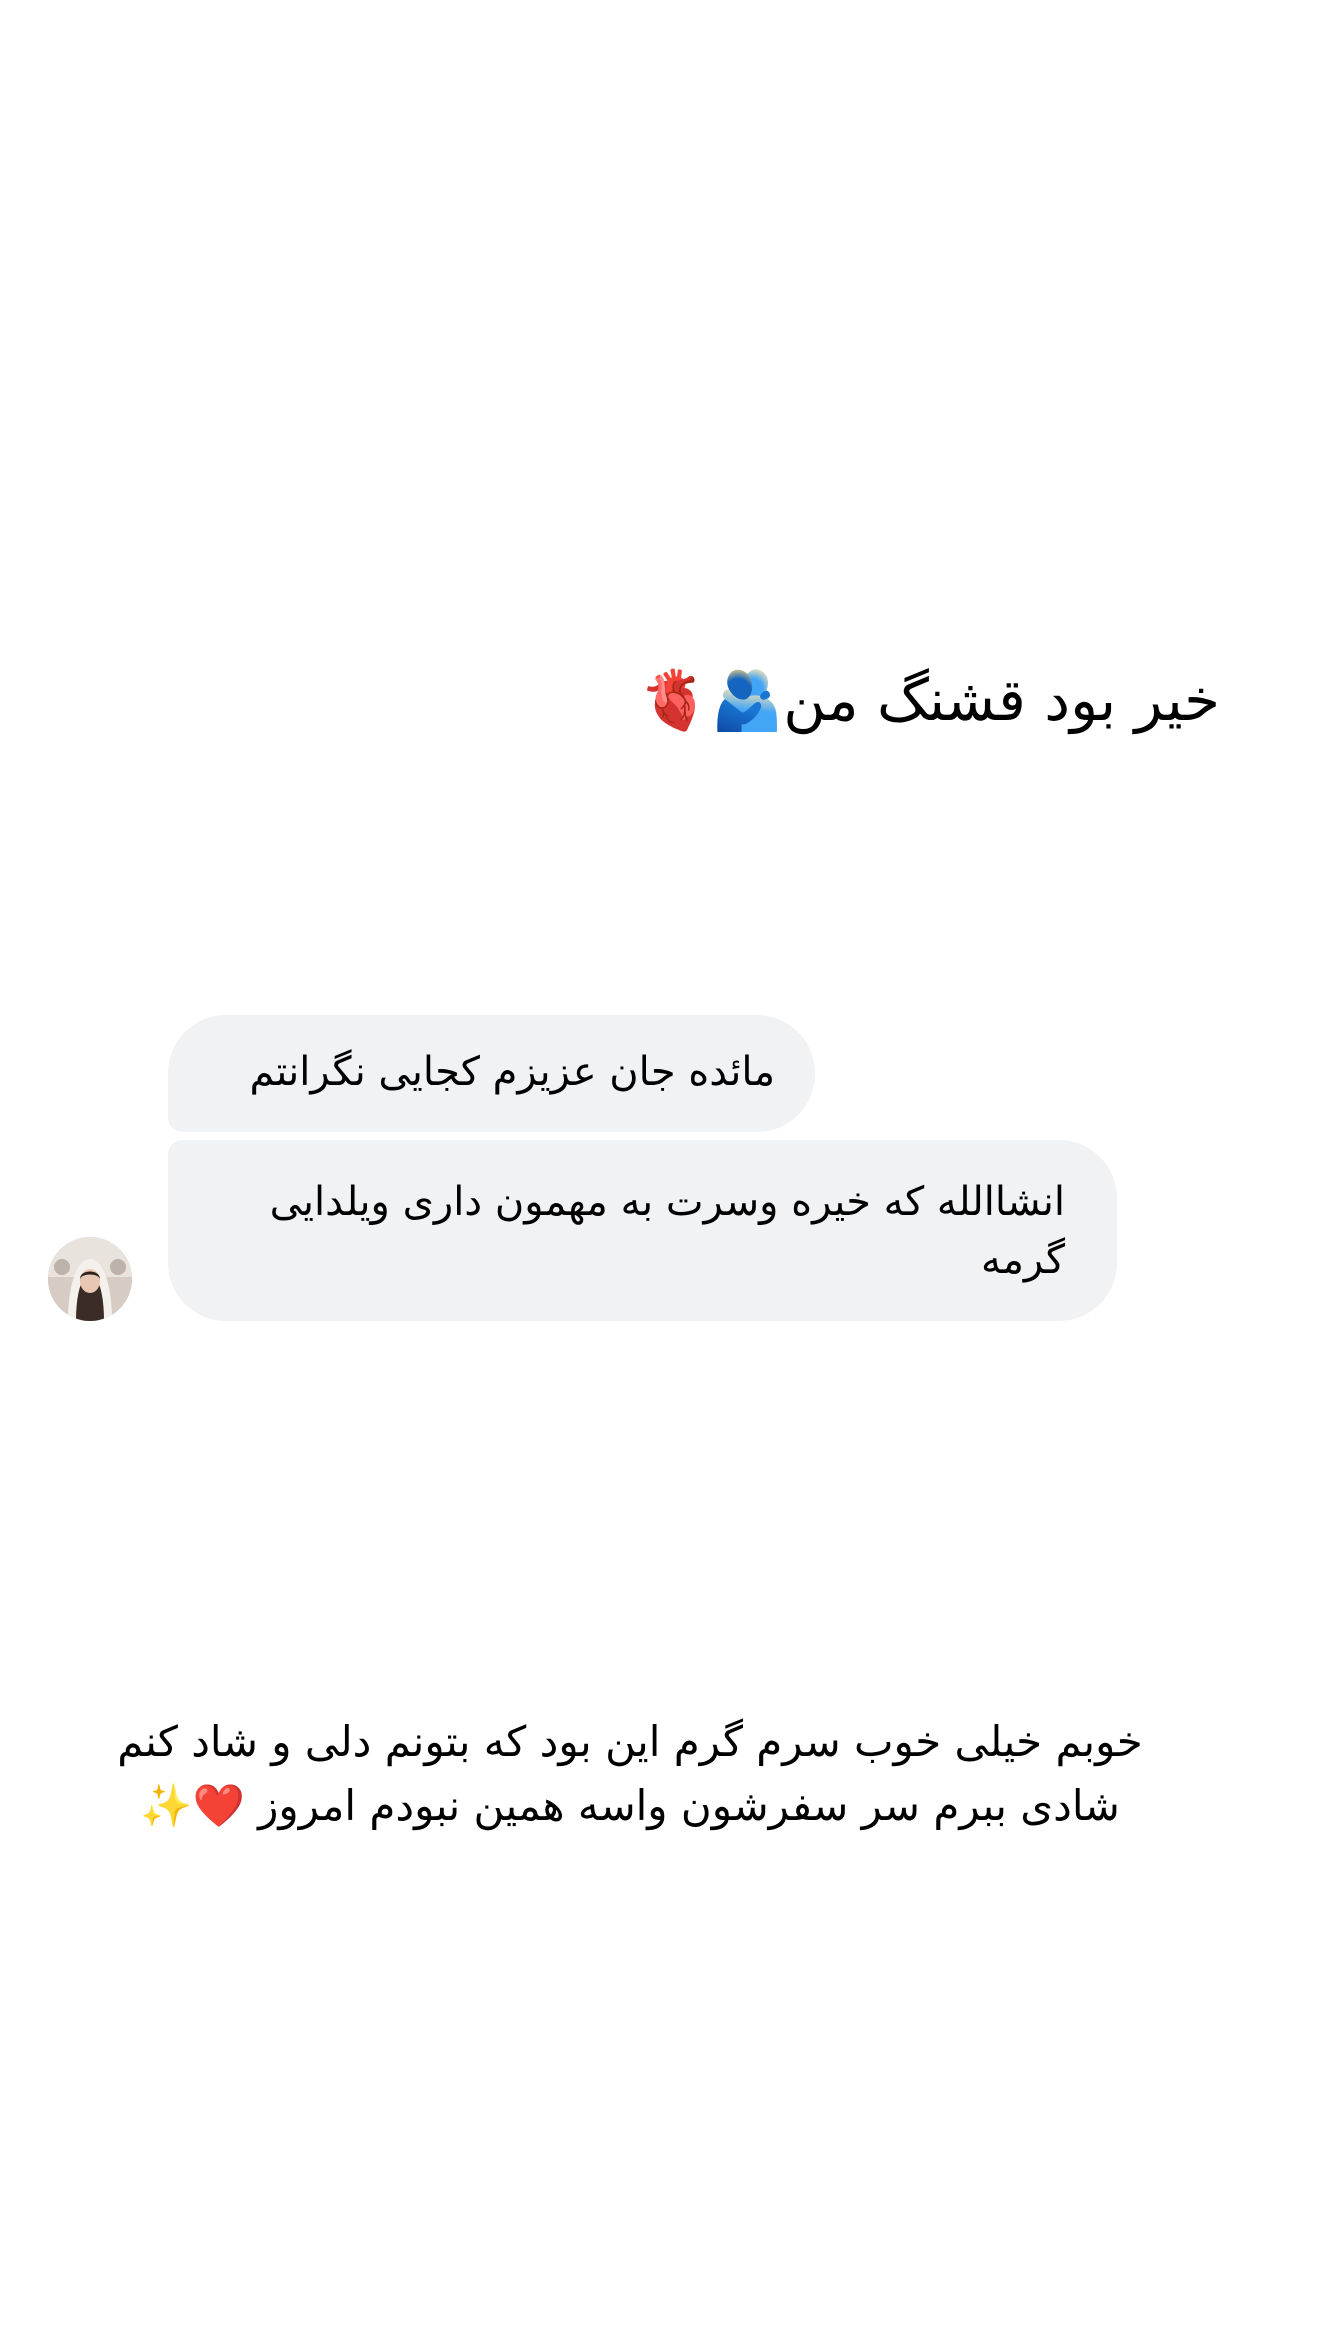 The image size is (1320, 2346). I want to click on caption-top-emojis: 🫂🫀, so click(711, 700).